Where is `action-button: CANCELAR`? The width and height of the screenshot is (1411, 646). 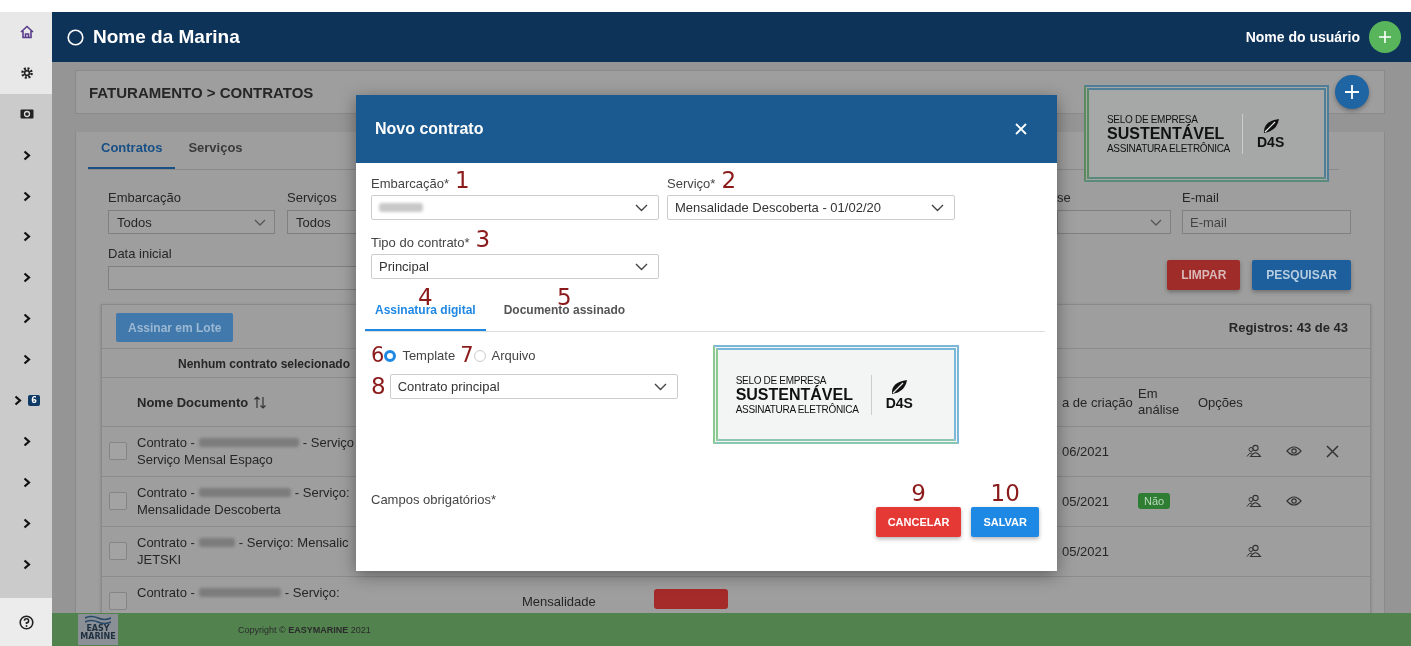 action-button: CANCELAR is located at coordinates (918, 522).